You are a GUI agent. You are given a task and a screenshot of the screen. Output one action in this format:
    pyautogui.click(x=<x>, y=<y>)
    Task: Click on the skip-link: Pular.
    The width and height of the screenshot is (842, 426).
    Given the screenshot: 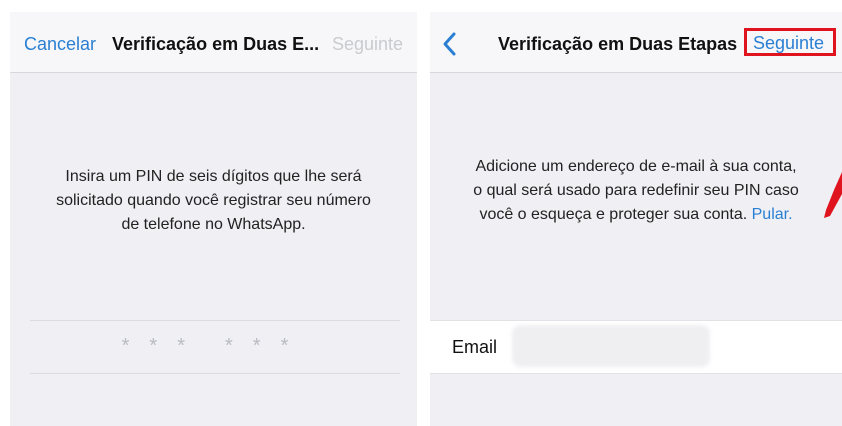 What is the action you would take?
    pyautogui.click(x=772, y=214)
    